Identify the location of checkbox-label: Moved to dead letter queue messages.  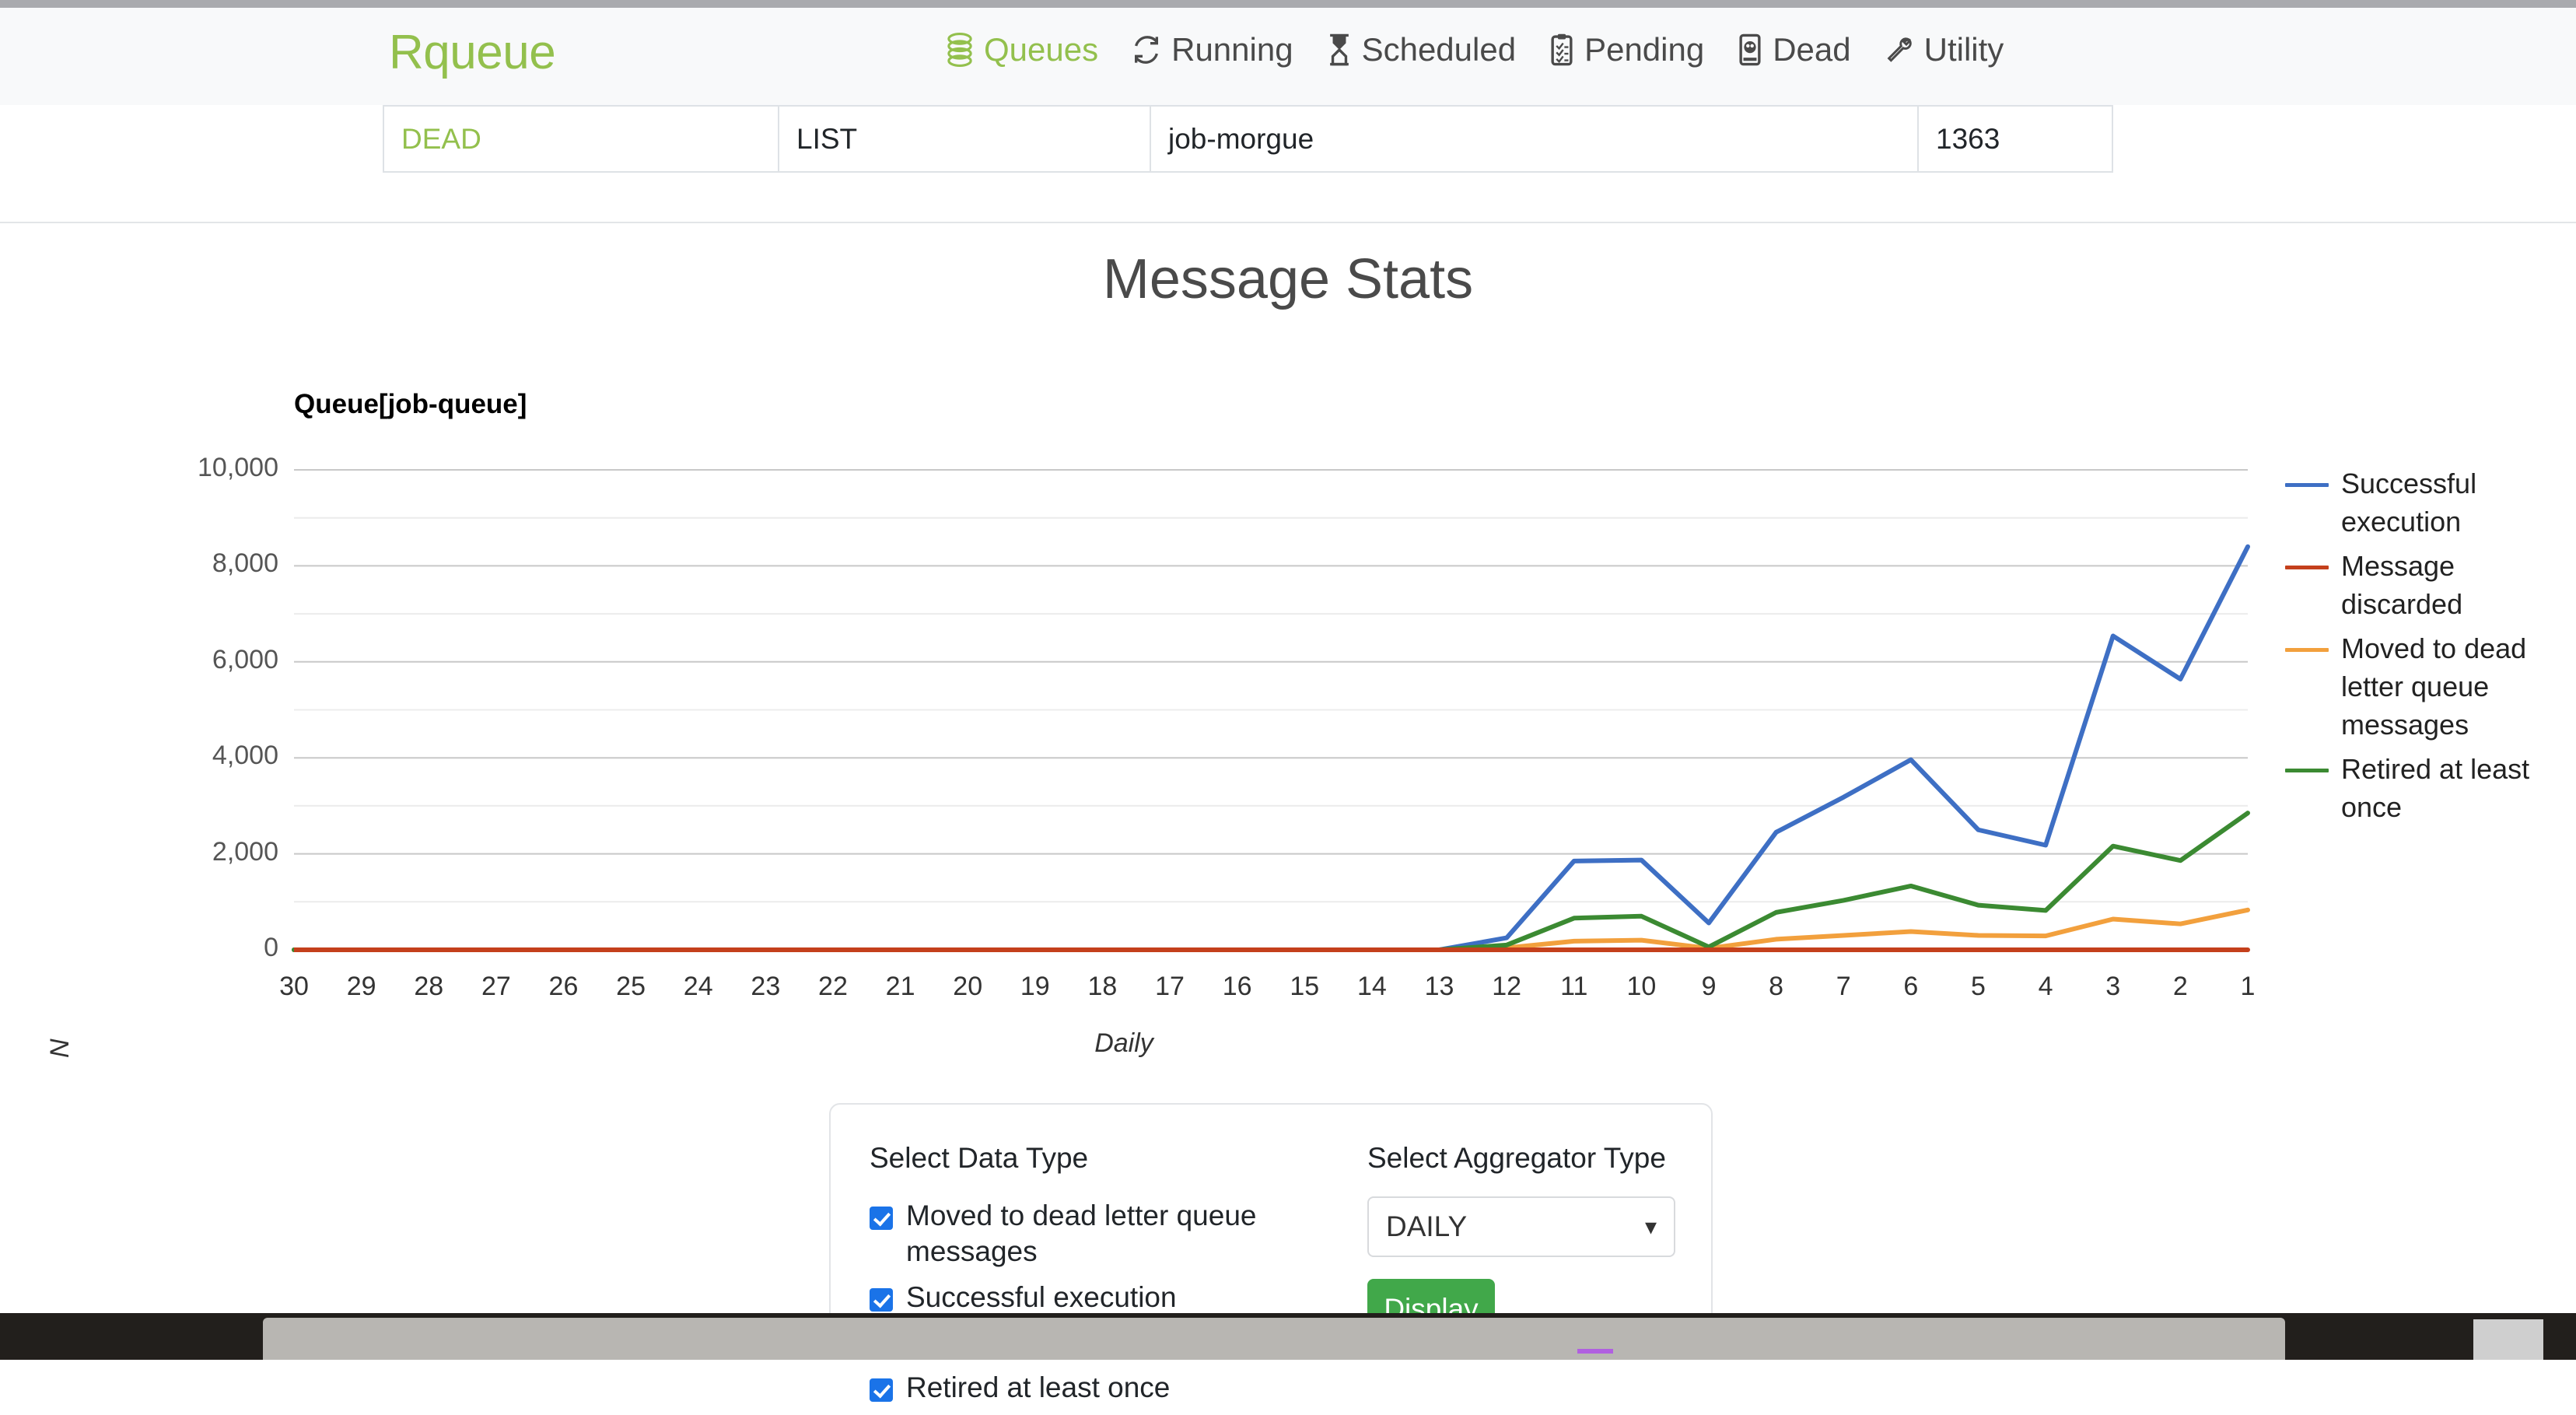
(1105, 1234).